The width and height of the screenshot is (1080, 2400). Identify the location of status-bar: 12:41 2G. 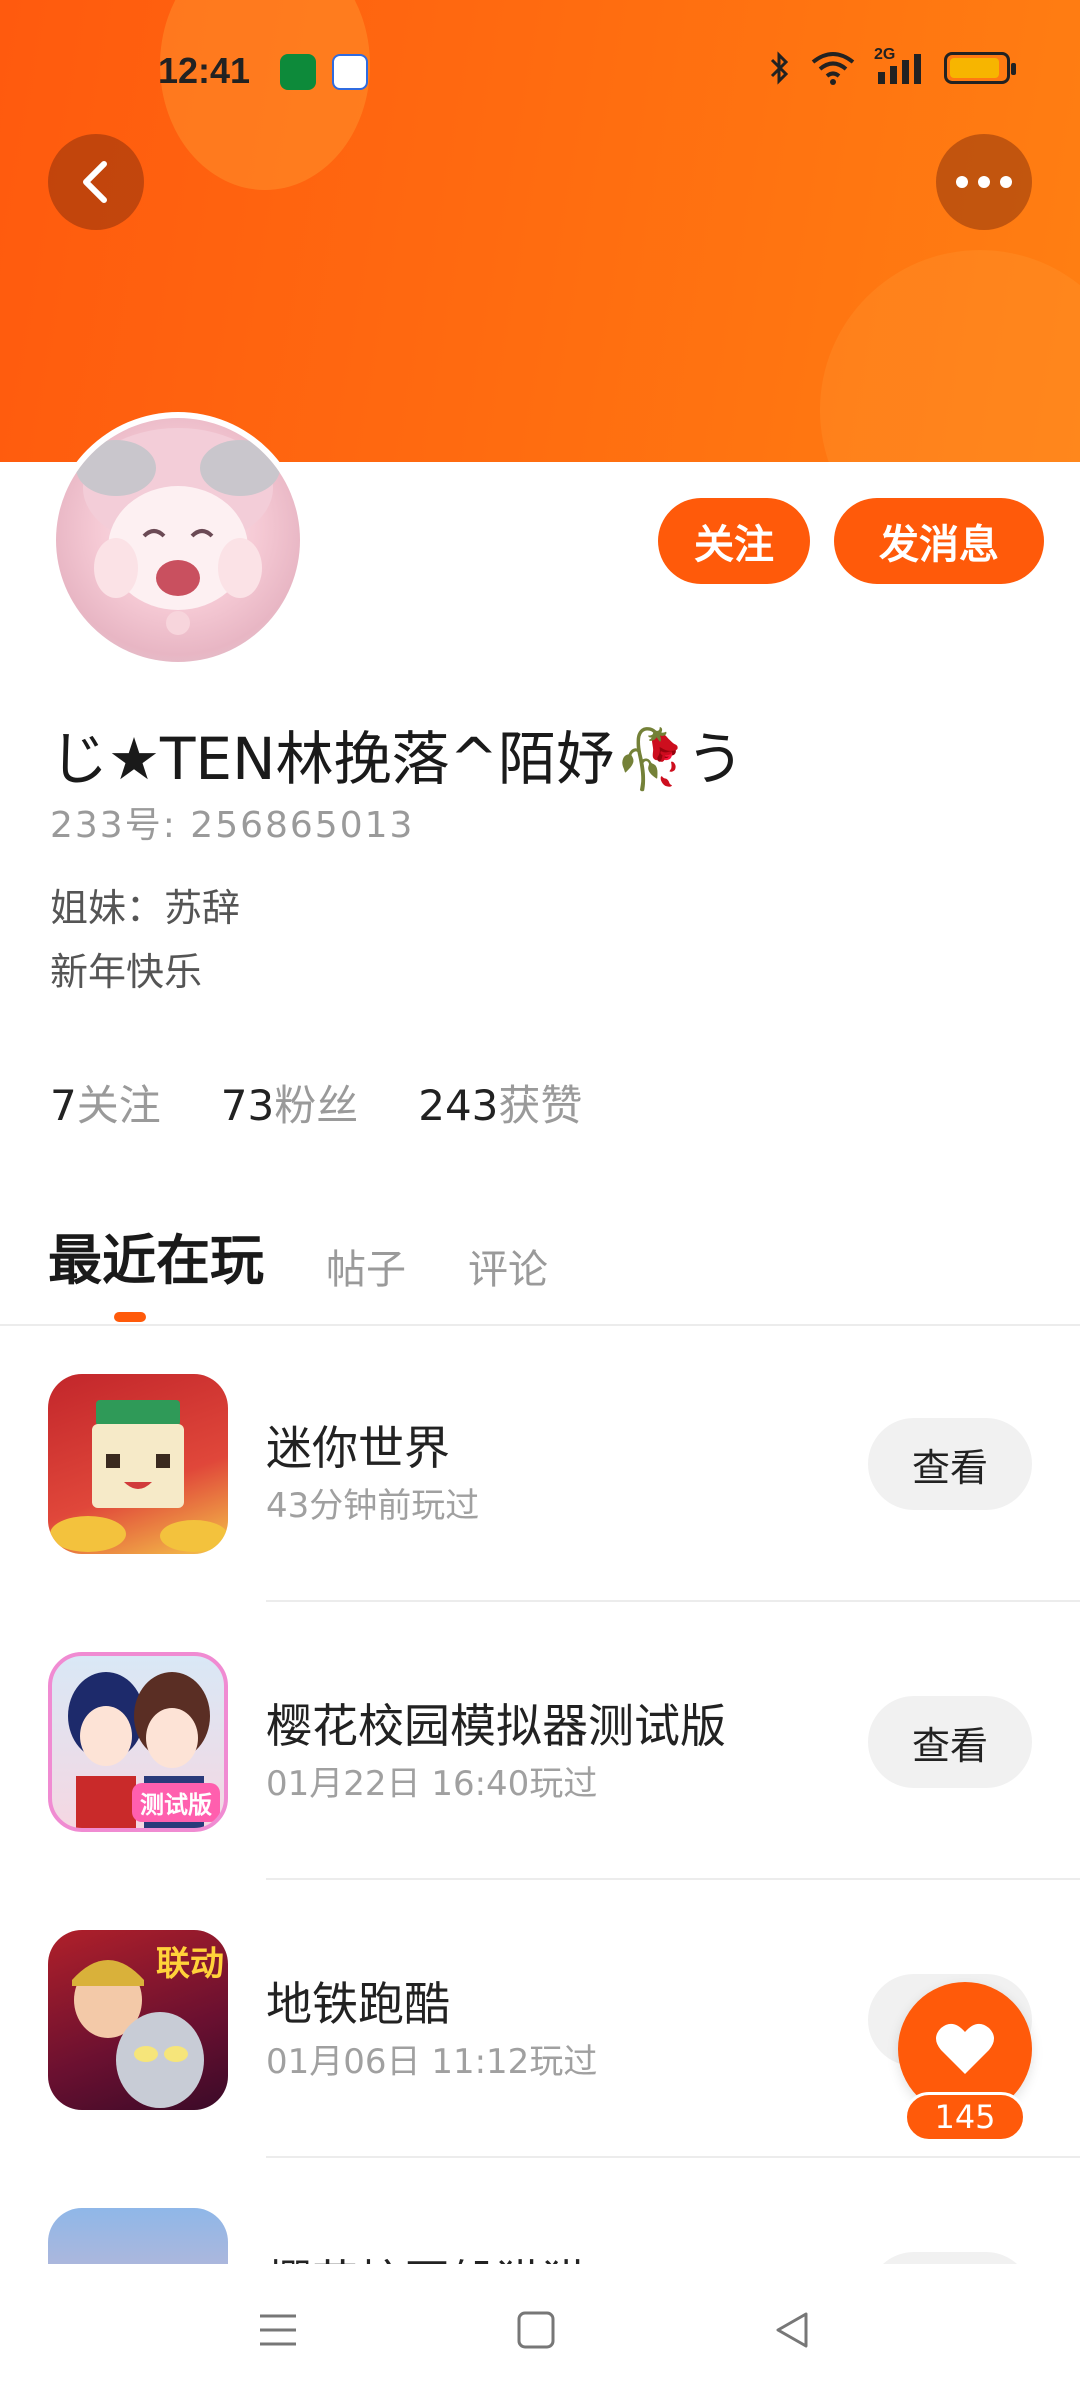
(540, 70).